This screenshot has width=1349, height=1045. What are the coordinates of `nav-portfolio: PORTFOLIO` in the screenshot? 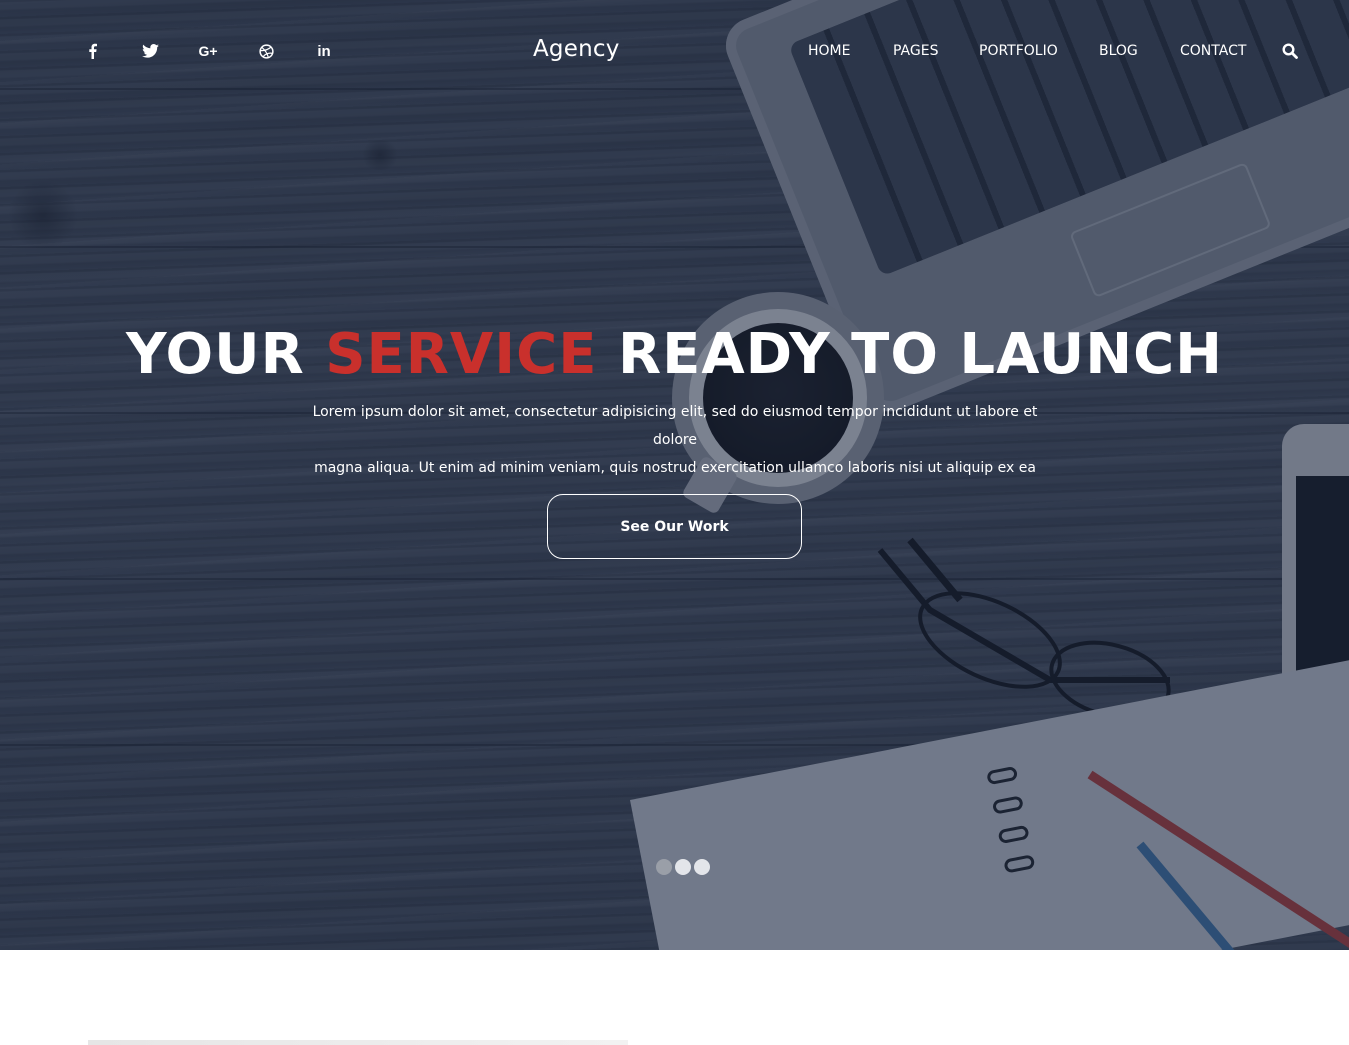 It's located at (1018, 51).